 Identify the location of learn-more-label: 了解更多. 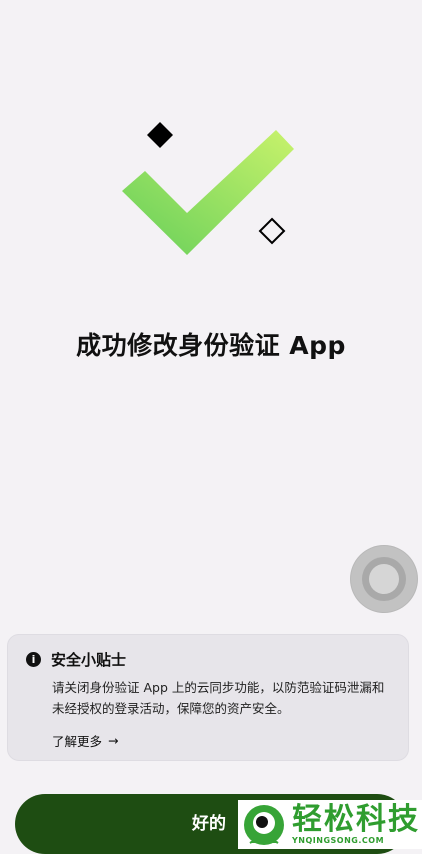
(77, 741).